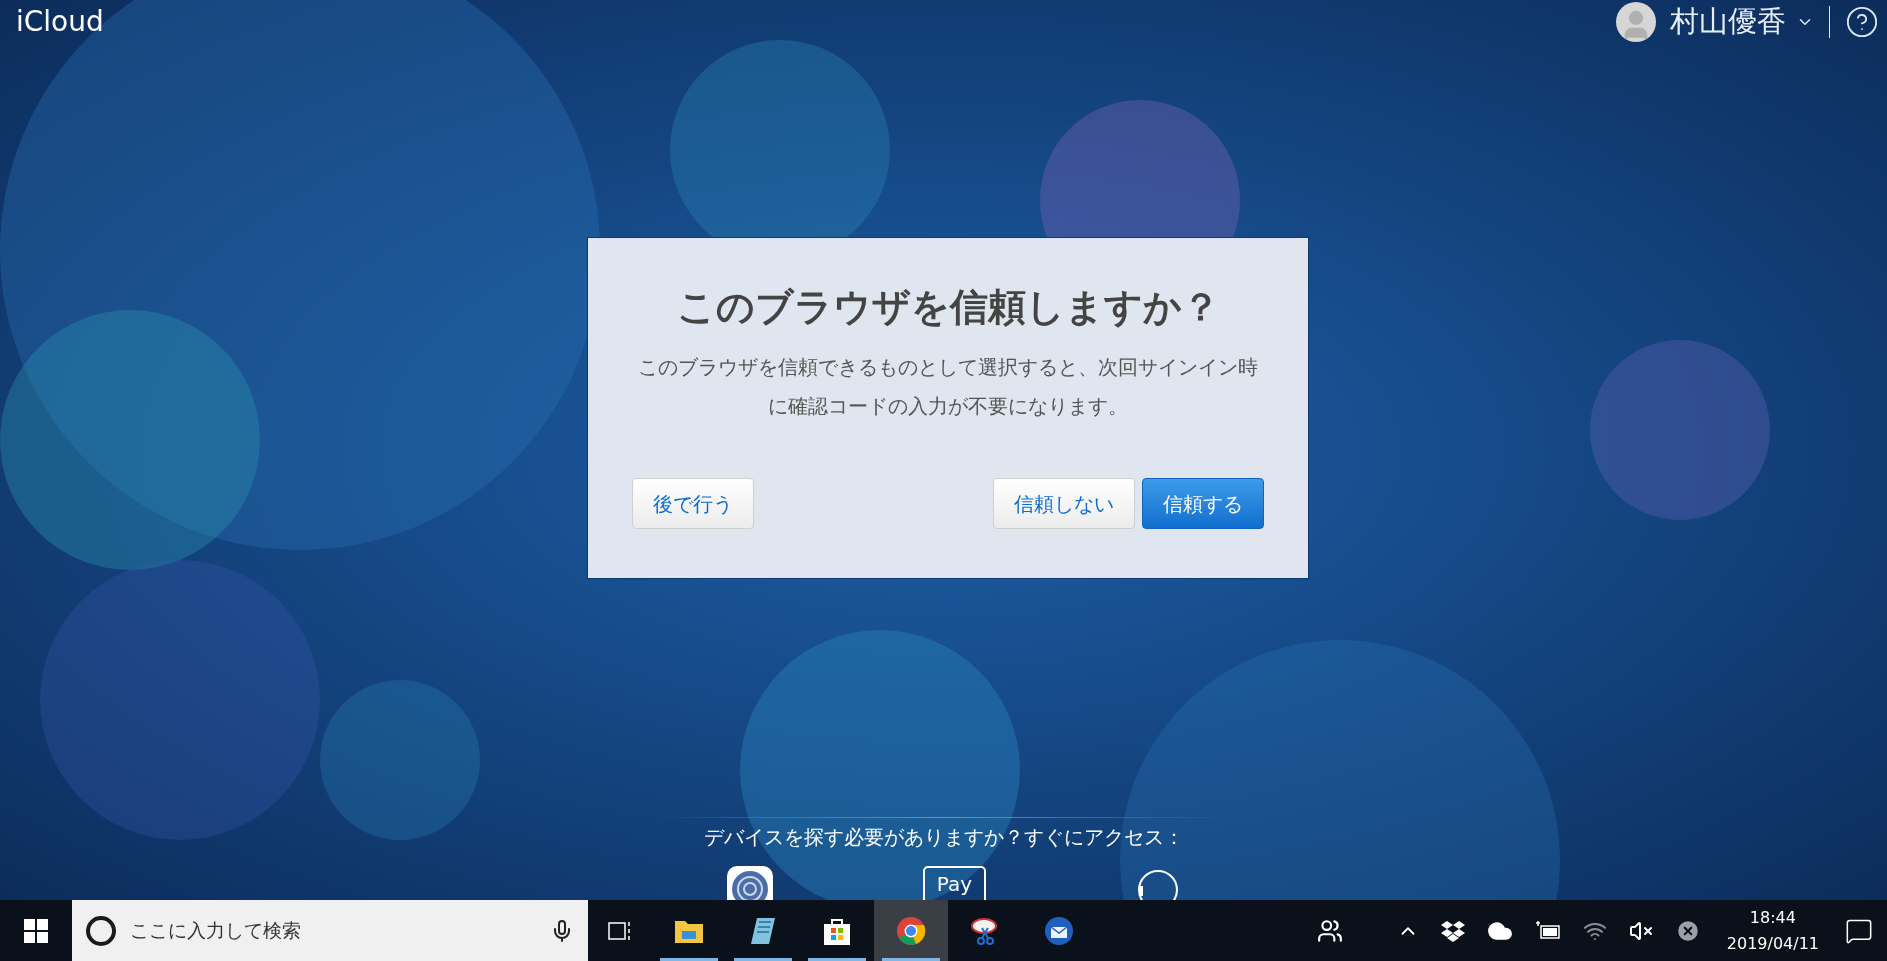 The width and height of the screenshot is (1887, 961). What do you see at coordinates (985, 930) in the screenshot?
I see `snipping-tool-icon` at bounding box center [985, 930].